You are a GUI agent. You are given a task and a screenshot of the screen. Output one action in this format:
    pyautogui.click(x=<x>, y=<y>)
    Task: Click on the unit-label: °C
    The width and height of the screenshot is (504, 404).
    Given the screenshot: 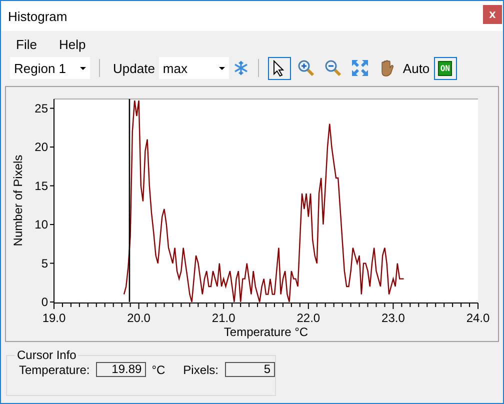 What is the action you would take?
    pyautogui.click(x=159, y=369)
    